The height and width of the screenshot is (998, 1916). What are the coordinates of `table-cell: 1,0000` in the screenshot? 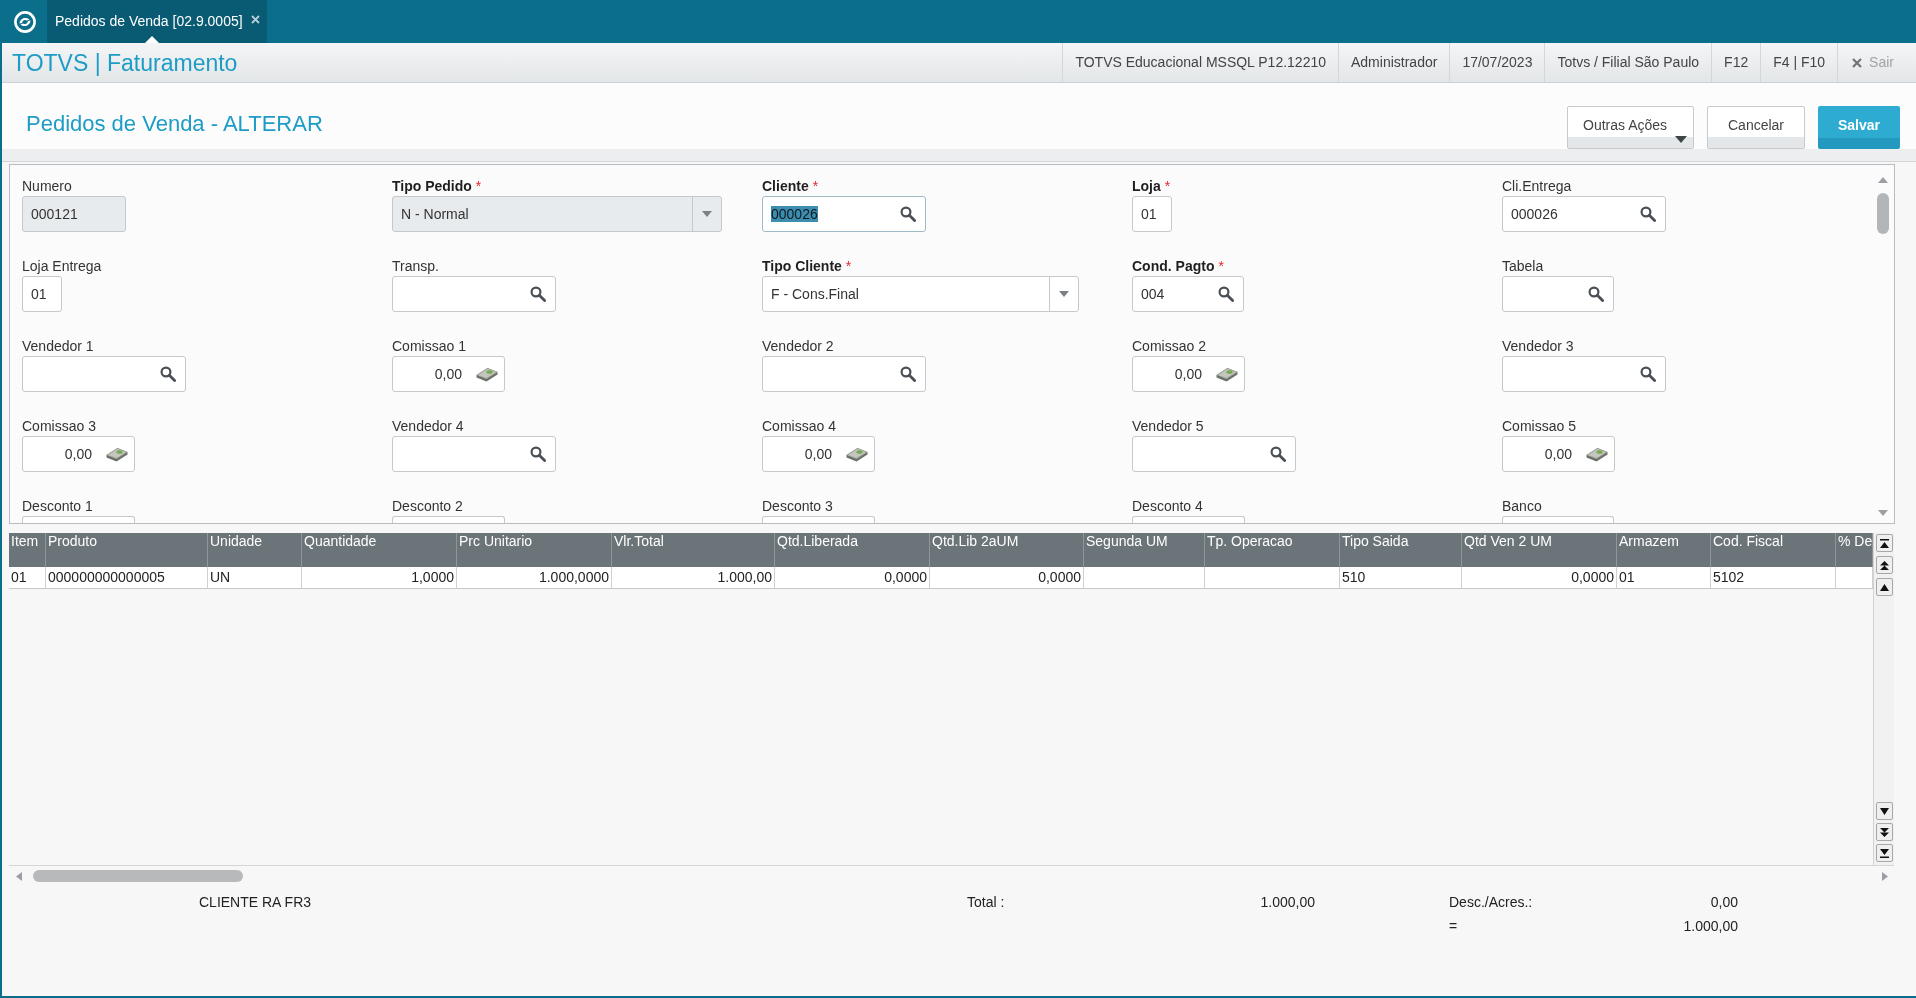 It's located at (379, 577).